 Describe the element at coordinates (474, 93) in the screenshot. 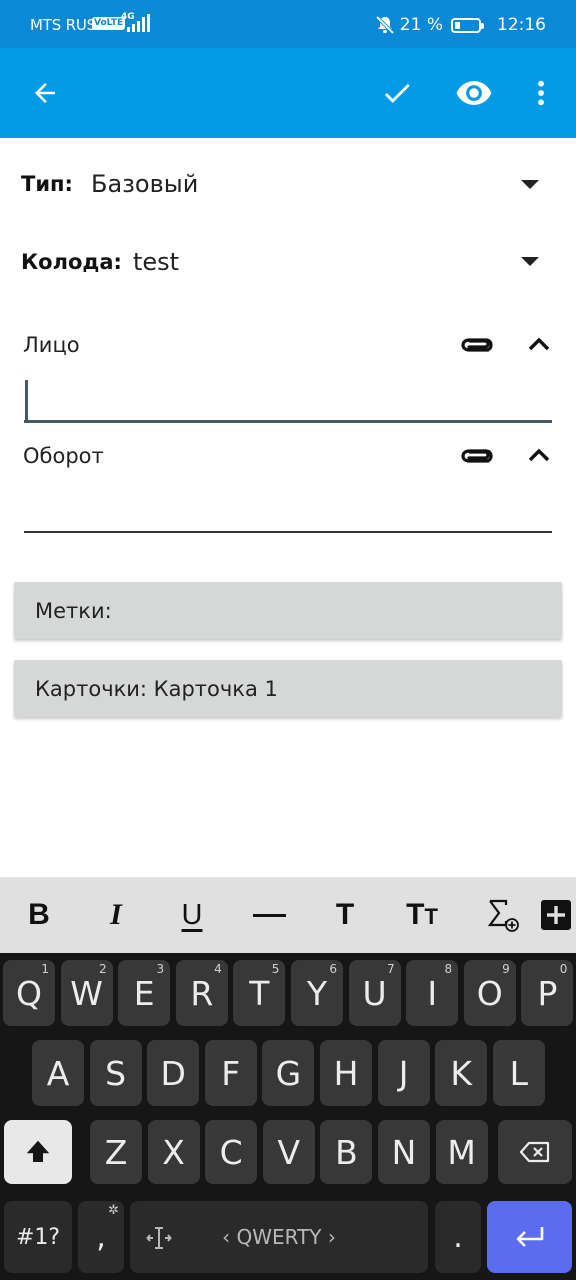

I see `preview-button` at that location.